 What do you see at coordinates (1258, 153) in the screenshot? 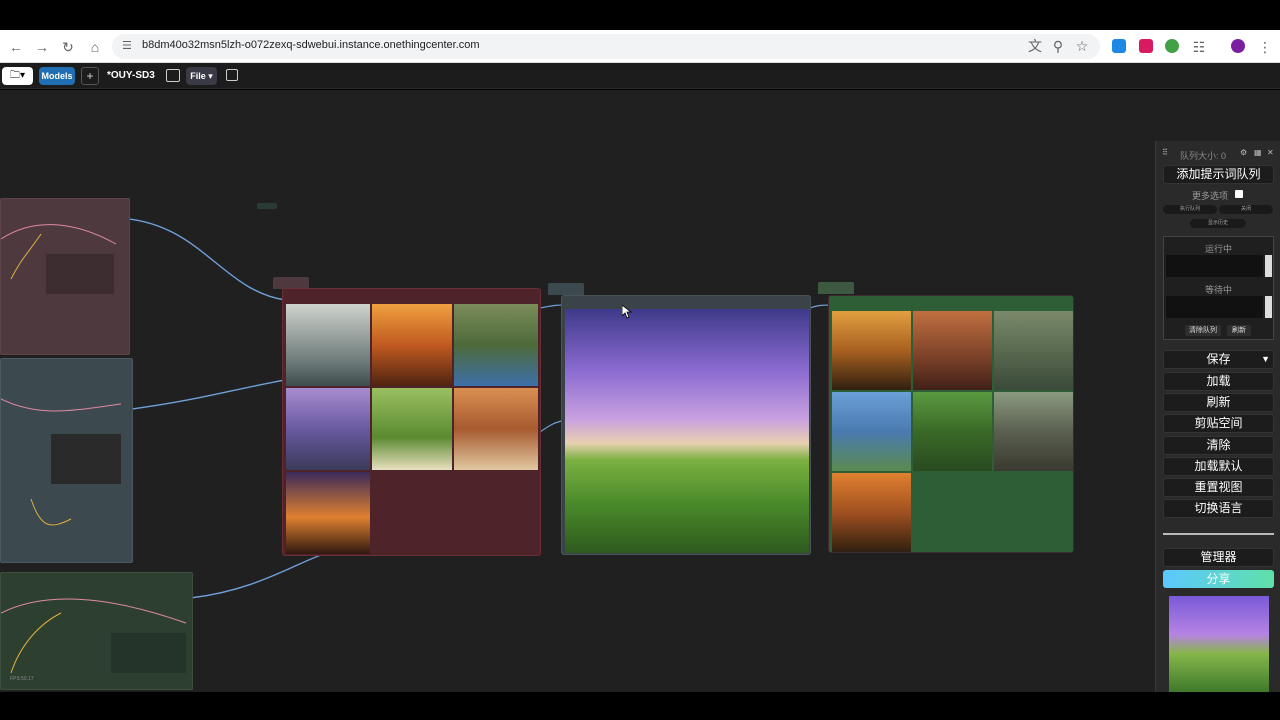
I see `image-icon: ▦` at bounding box center [1258, 153].